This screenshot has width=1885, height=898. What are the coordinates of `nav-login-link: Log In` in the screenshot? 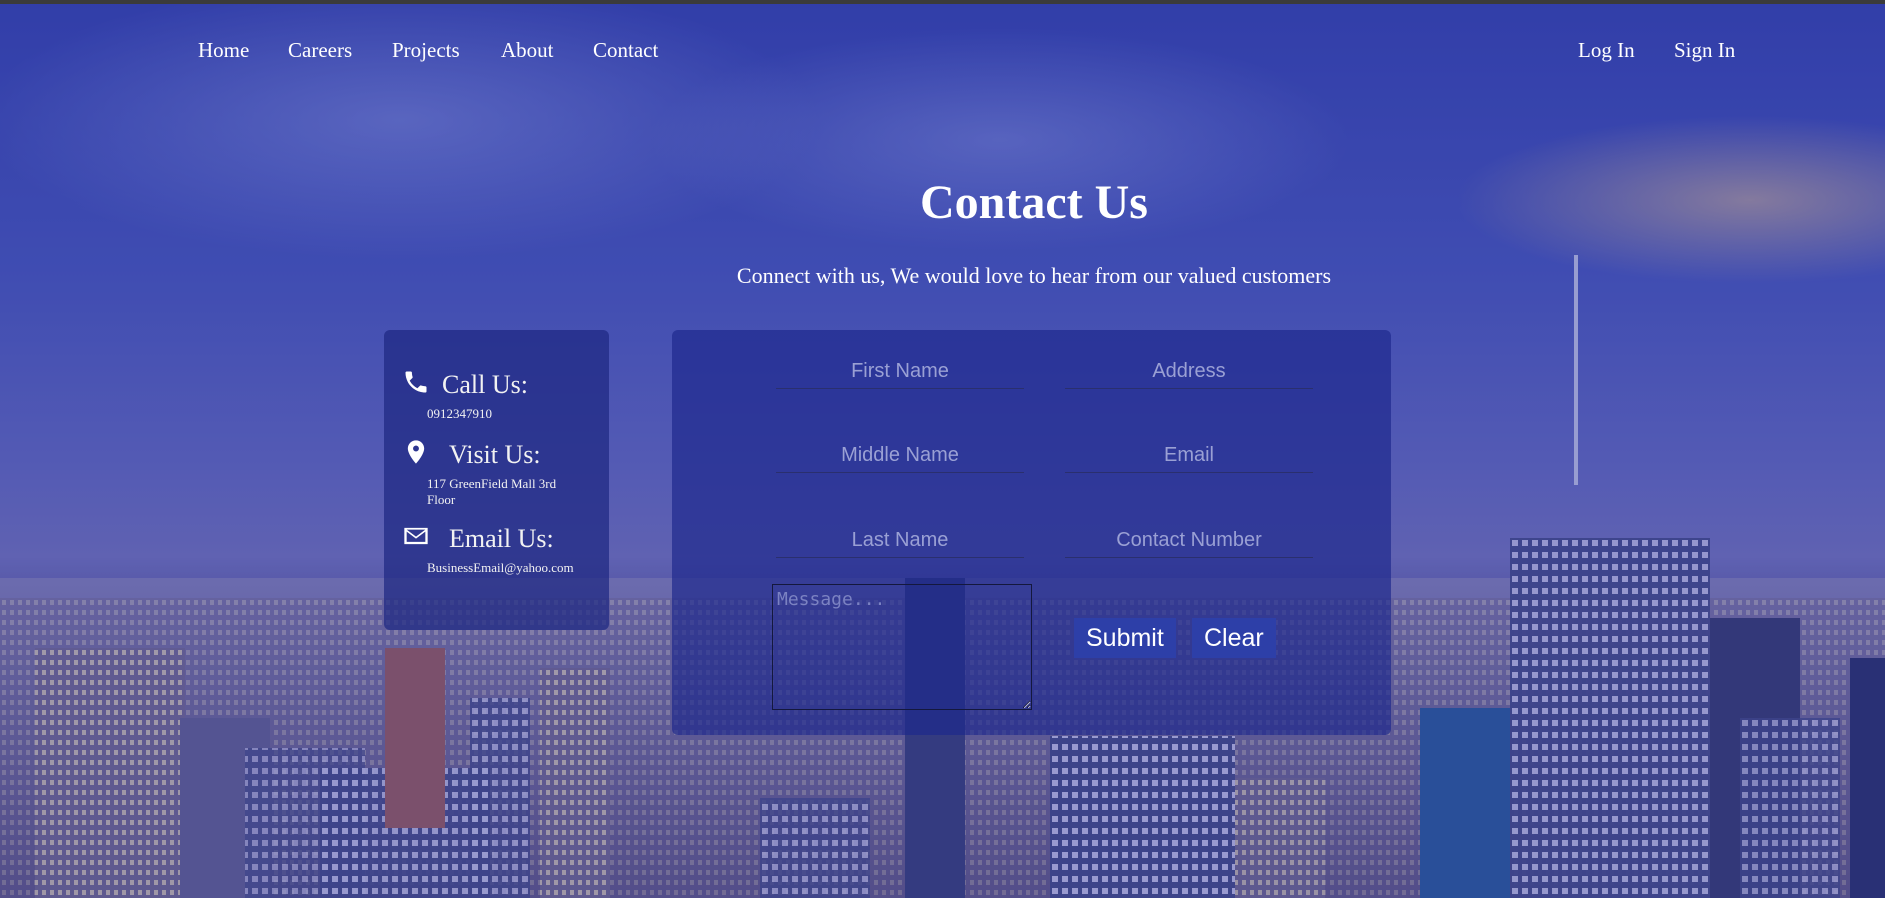 It's located at (1606, 50).